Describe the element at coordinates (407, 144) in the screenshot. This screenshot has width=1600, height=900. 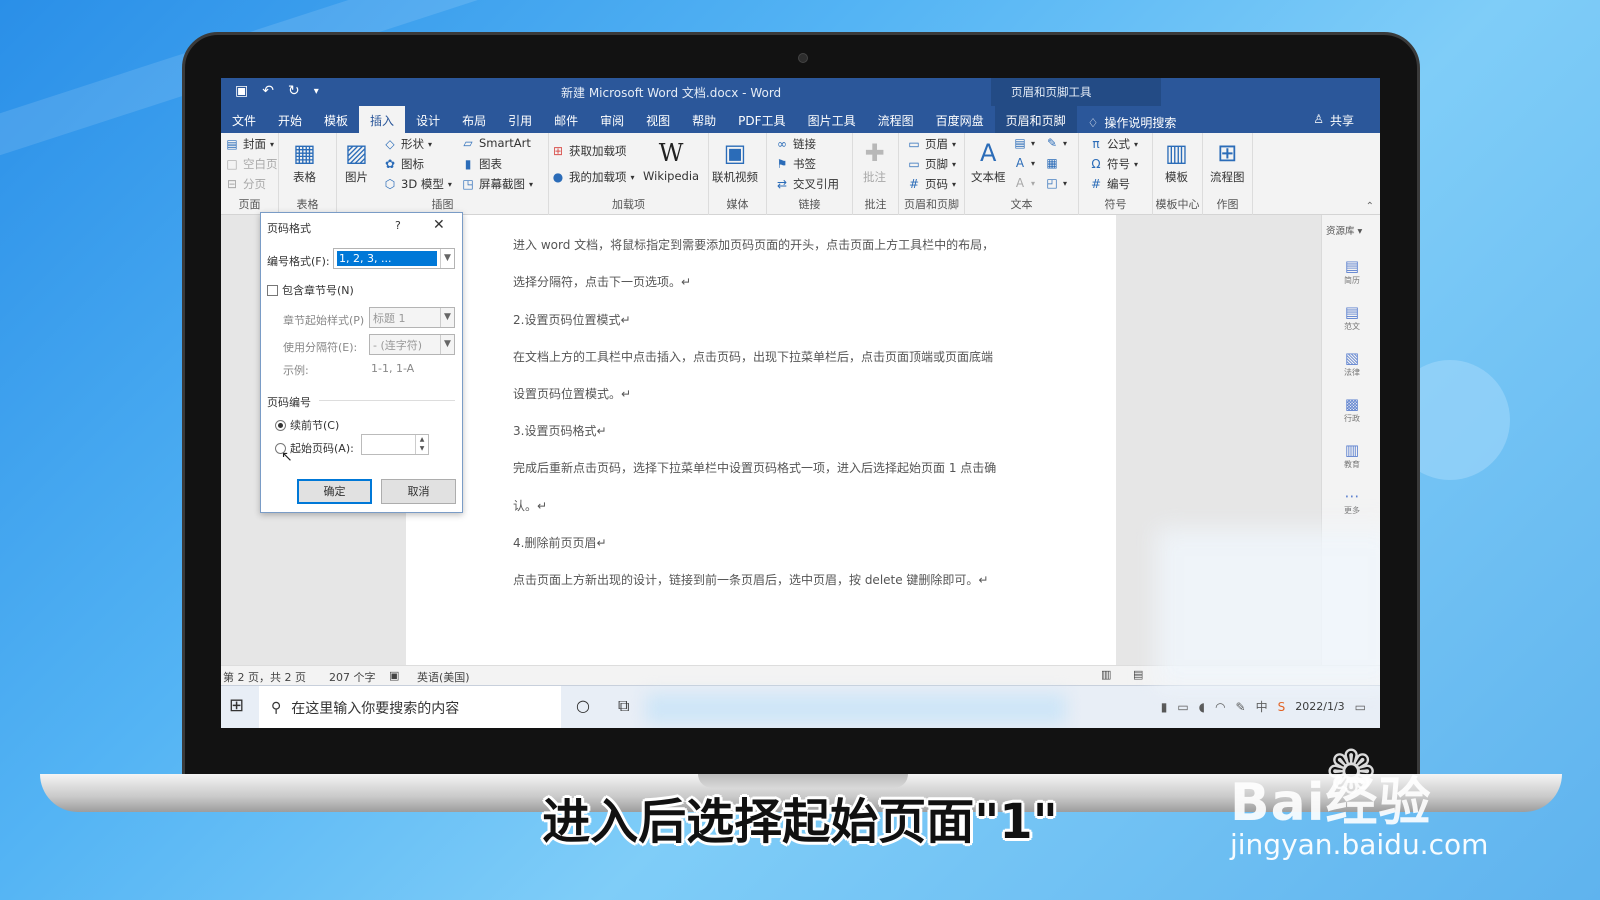
I see `shapes-button: ◇ 形状 ▾` at that location.